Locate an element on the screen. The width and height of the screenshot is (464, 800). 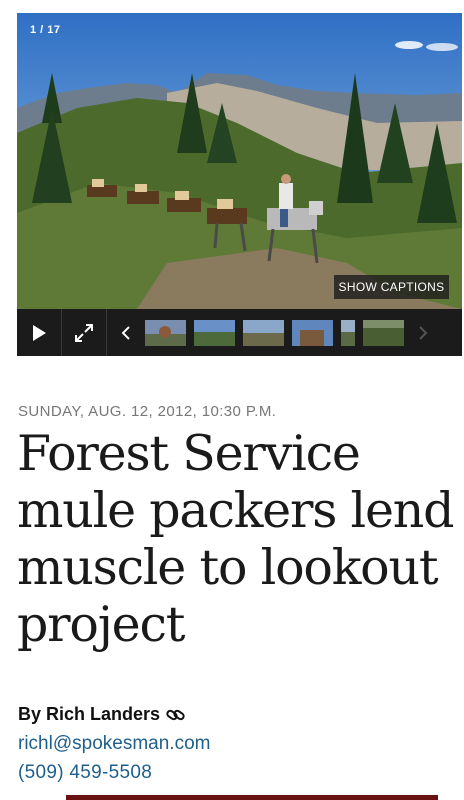
fullscreen-button is located at coordinates (84, 332).